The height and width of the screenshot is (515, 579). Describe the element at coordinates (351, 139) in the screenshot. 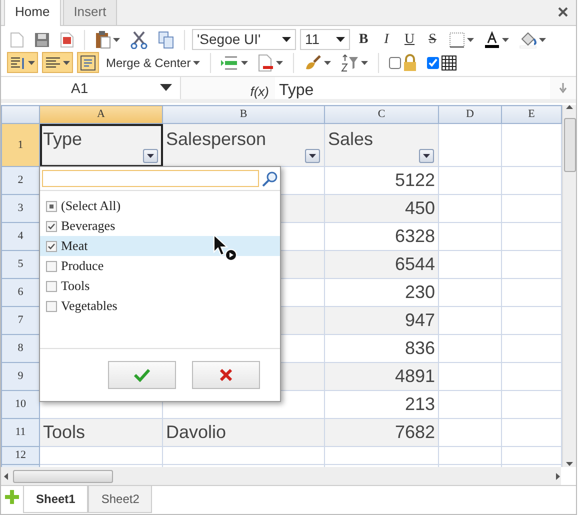

I see `column-title: Sales` at that location.